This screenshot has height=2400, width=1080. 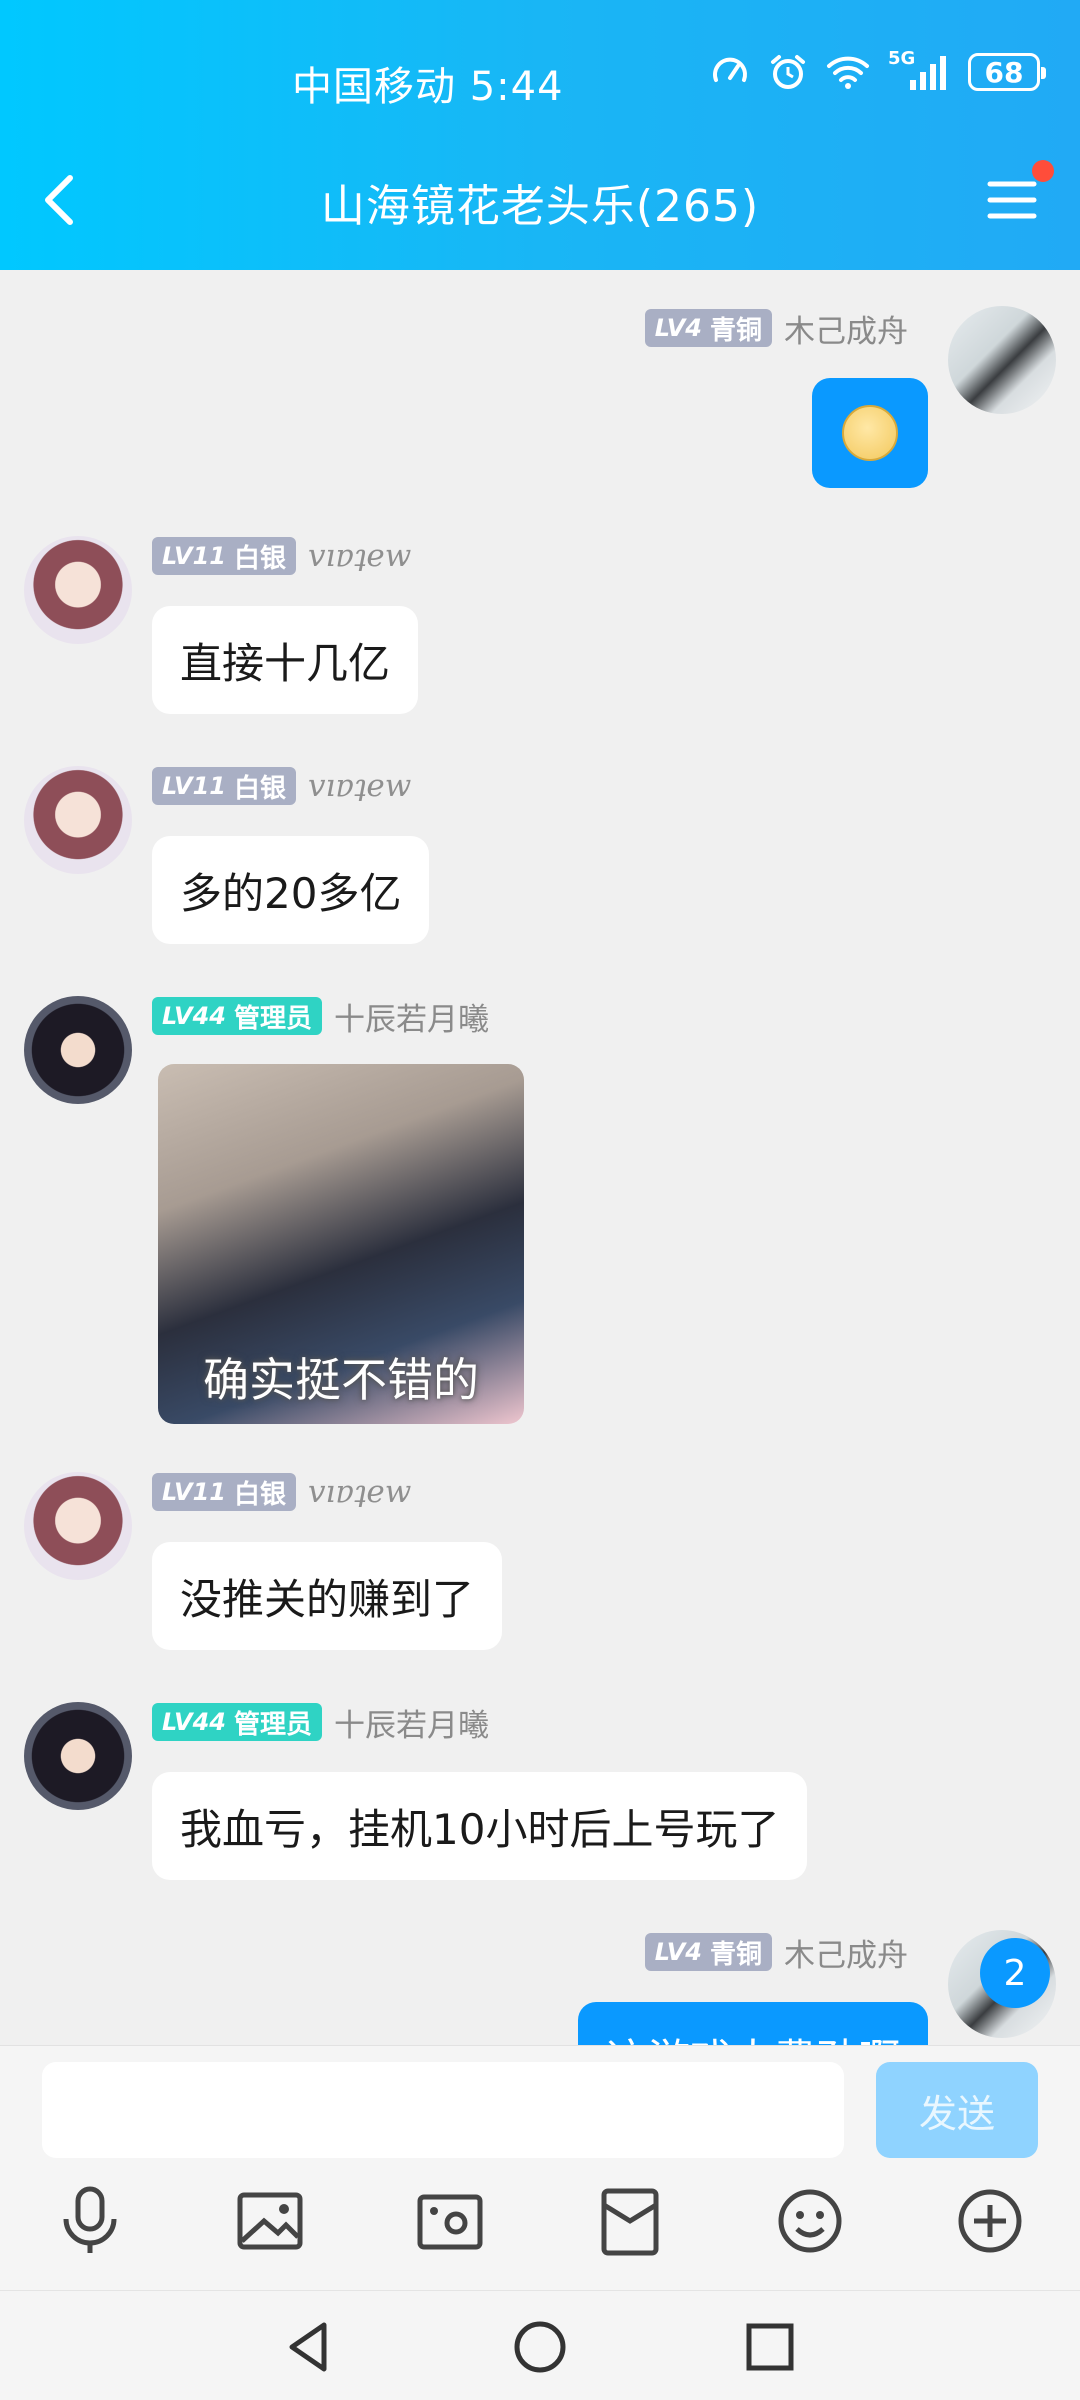 What do you see at coordinates (752, 2023) in the screenshot?
I see `message-bubble: 这游戏太费劲啊` at bounding box center [752, 2023].